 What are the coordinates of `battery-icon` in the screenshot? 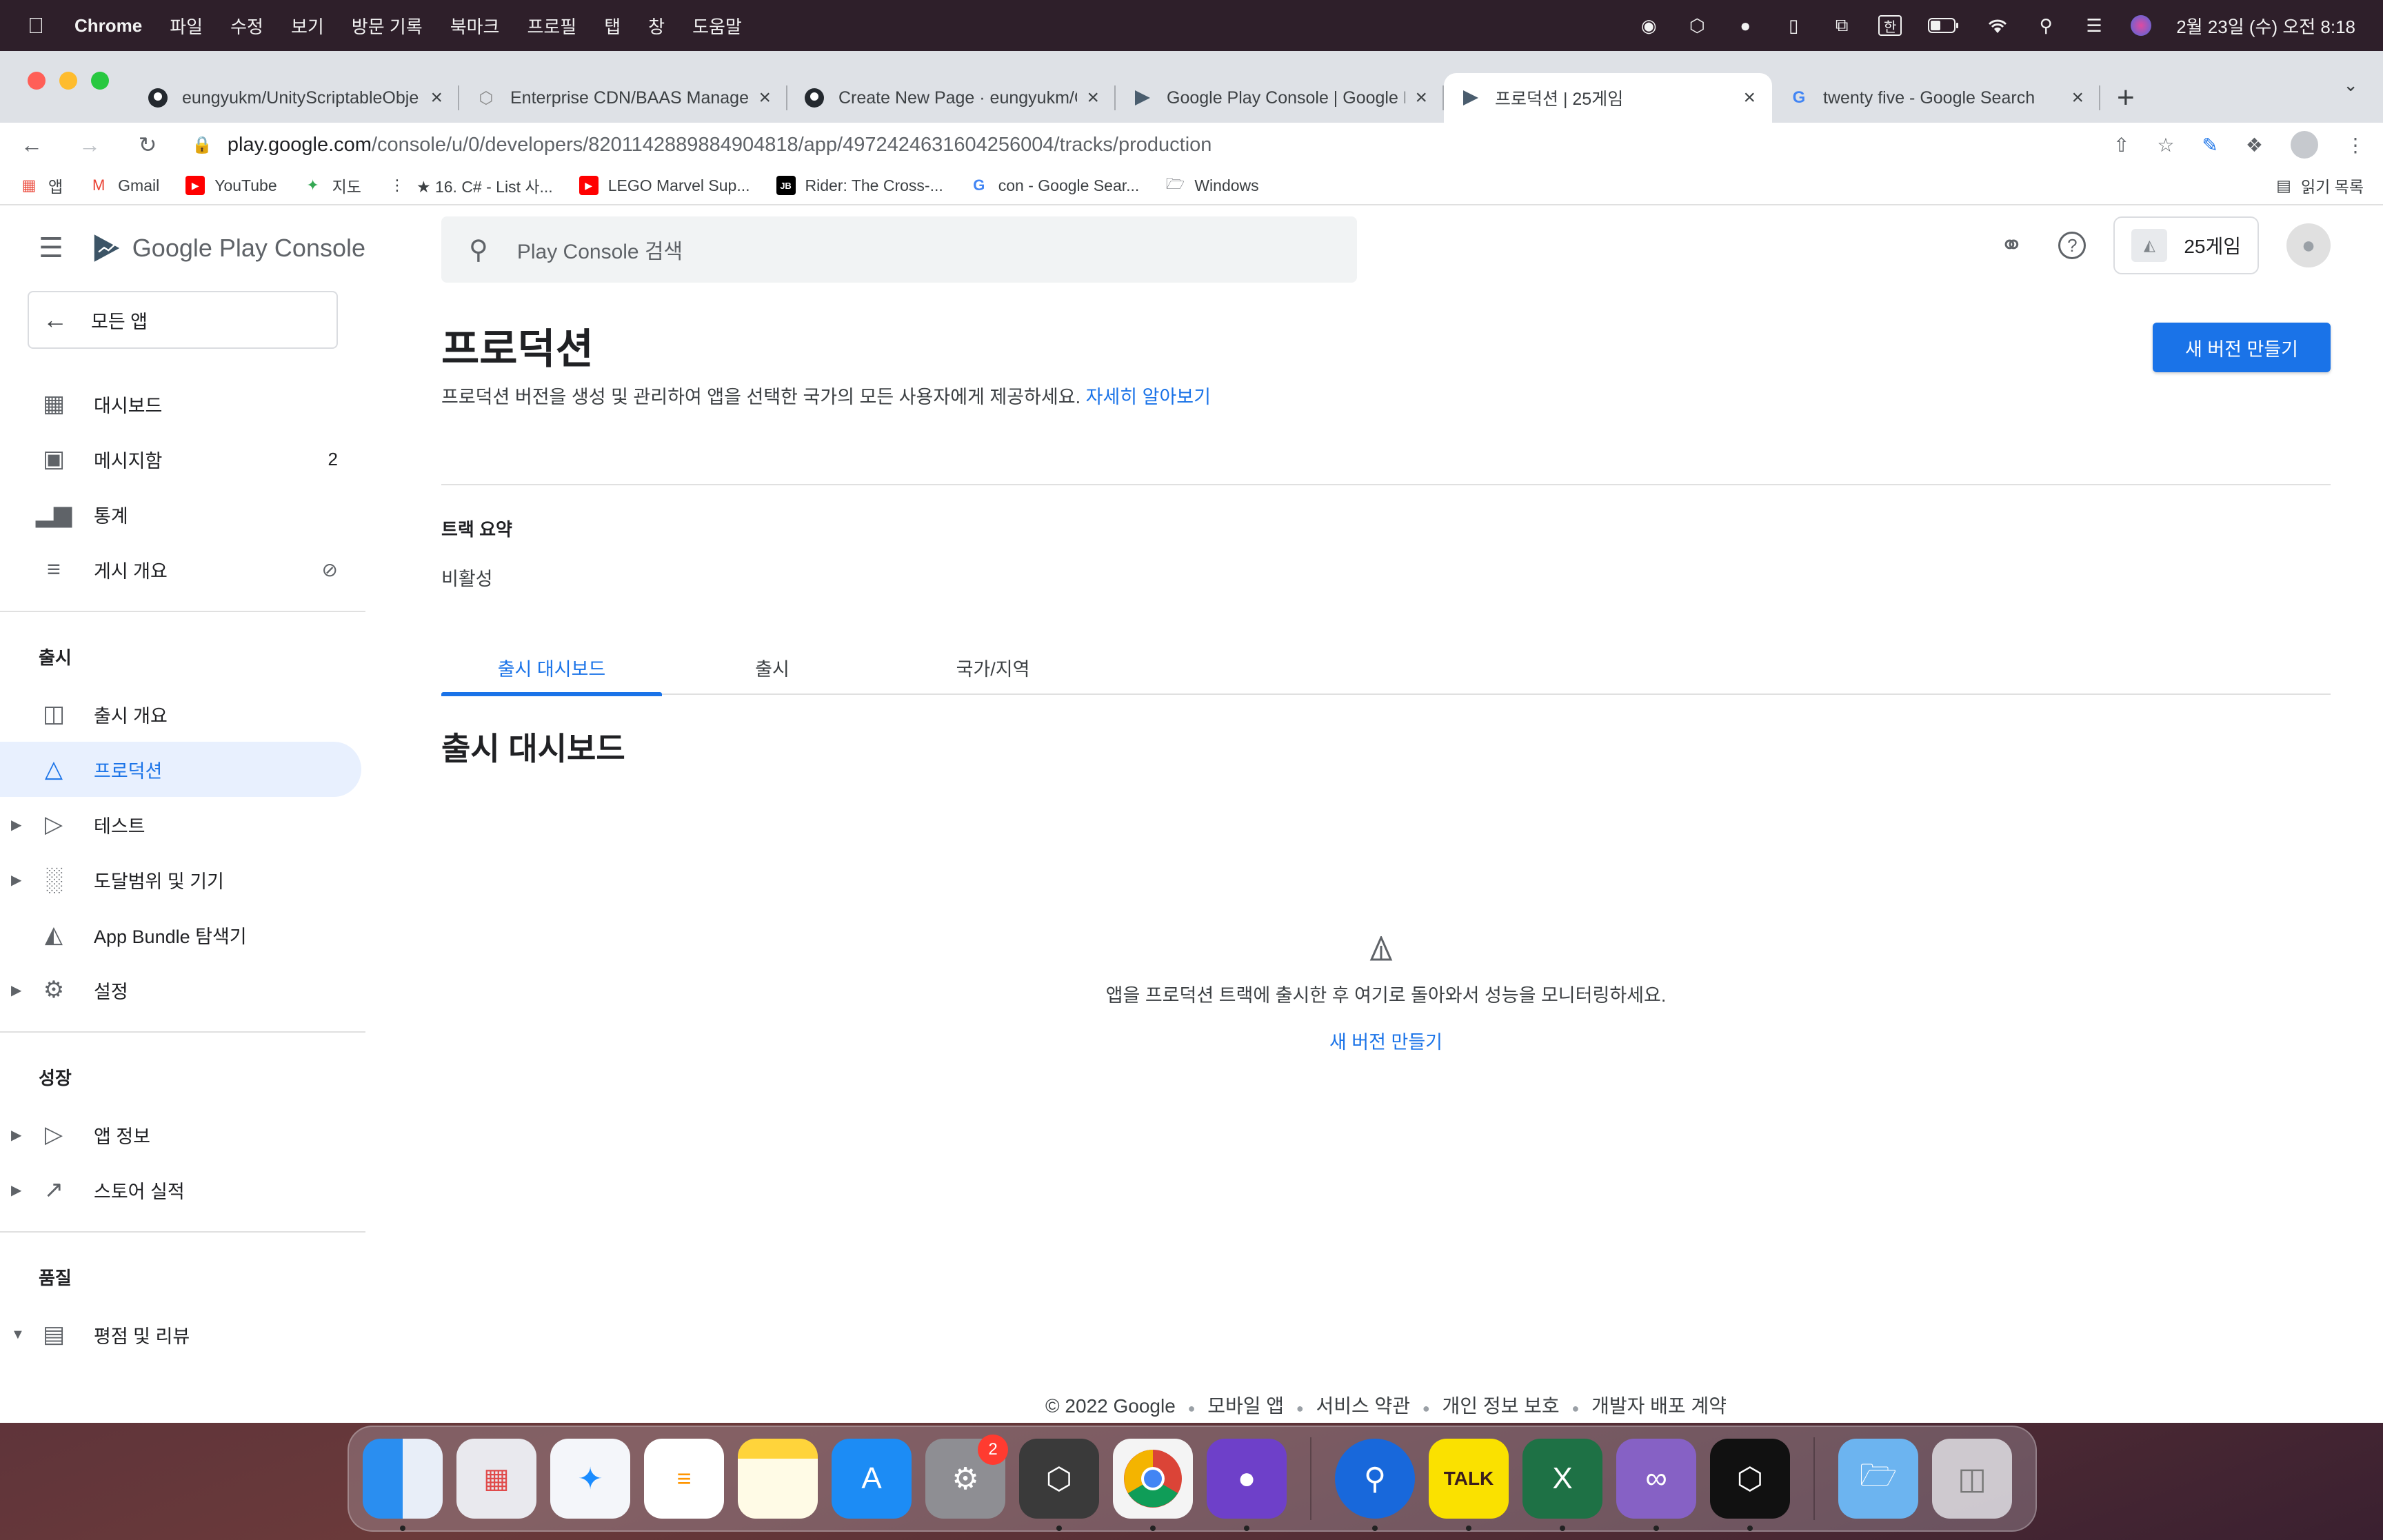 It's located at (1944, 26).